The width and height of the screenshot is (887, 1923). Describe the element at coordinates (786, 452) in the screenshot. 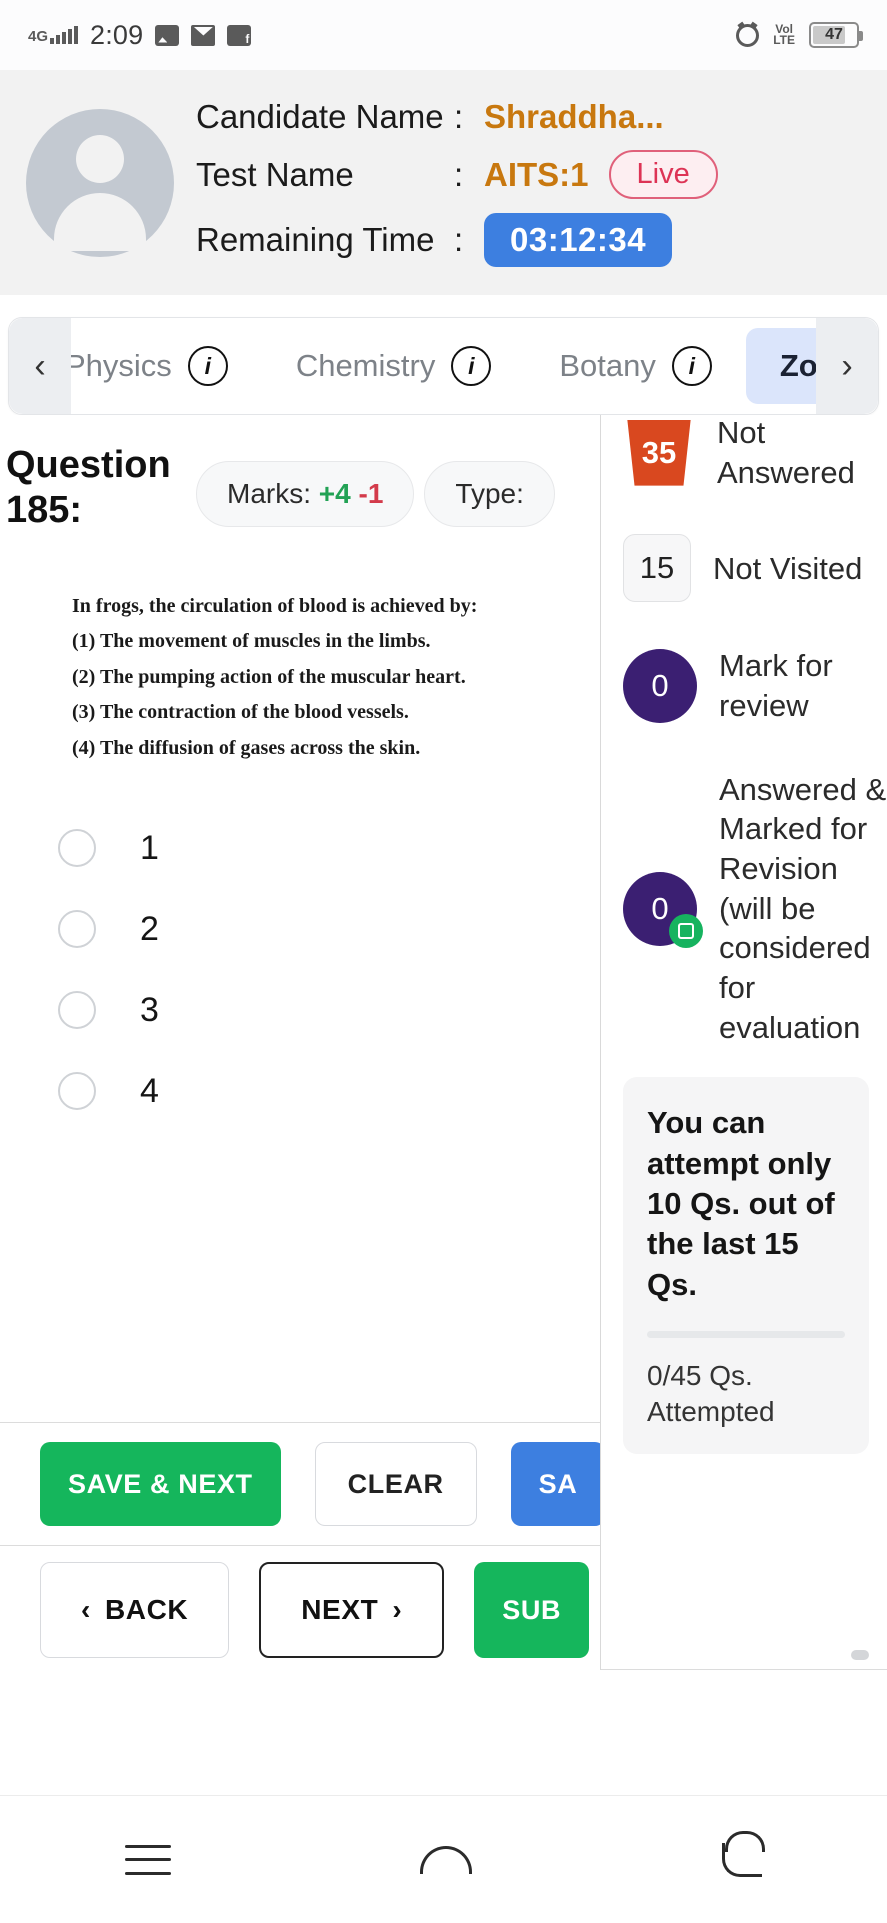

I see `not-answered-label: Not Answered` at that location.